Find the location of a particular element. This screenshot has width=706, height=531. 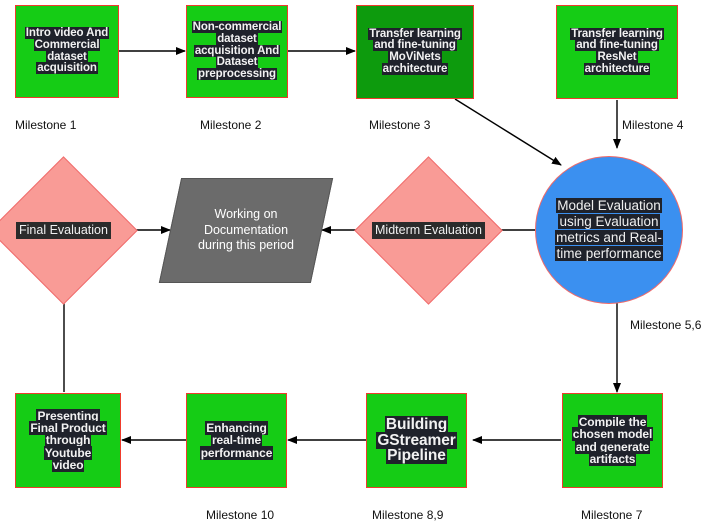

milestone-label-3: Milestone 3 is located at coordinates (400, 125).